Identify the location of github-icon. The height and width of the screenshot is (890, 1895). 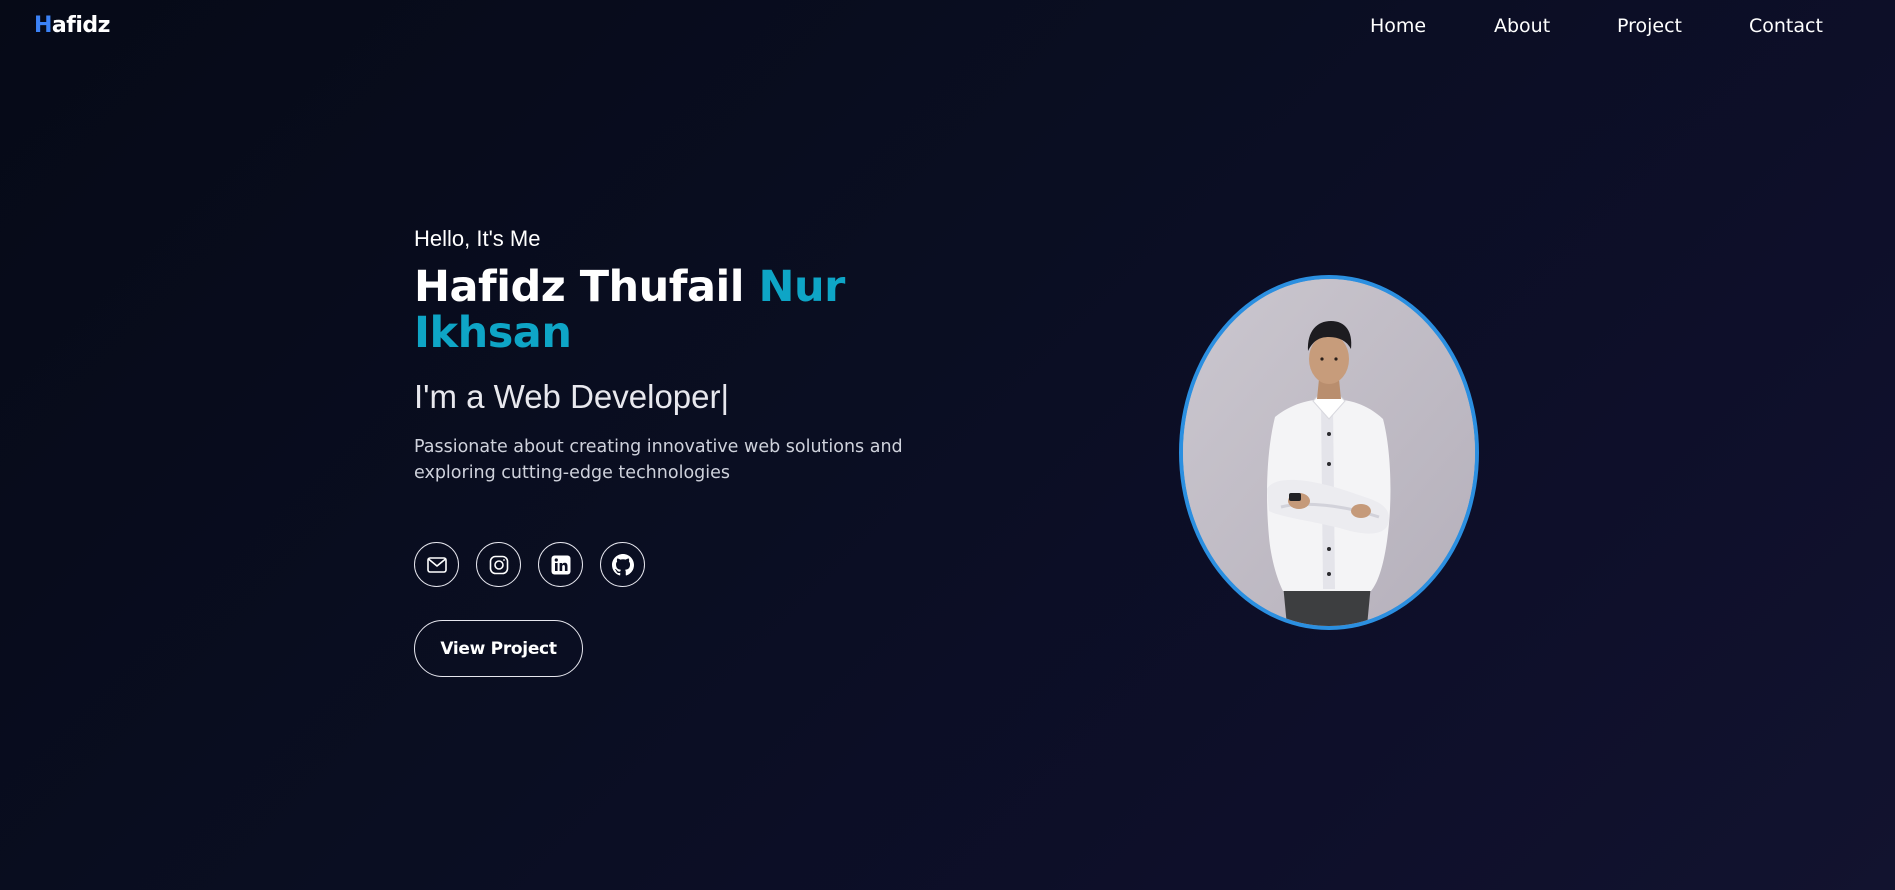
(622, 564).